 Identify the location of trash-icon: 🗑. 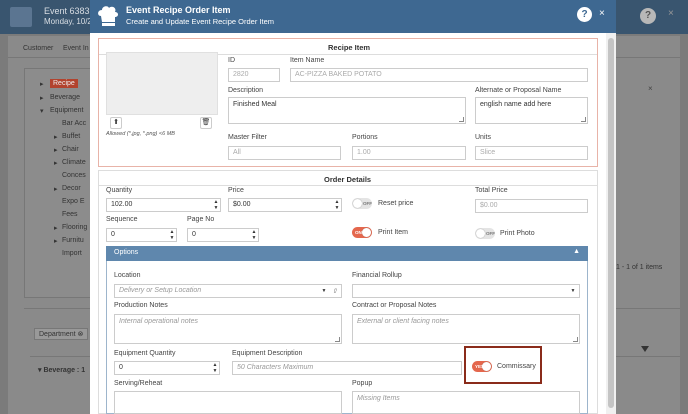
(206, 123).